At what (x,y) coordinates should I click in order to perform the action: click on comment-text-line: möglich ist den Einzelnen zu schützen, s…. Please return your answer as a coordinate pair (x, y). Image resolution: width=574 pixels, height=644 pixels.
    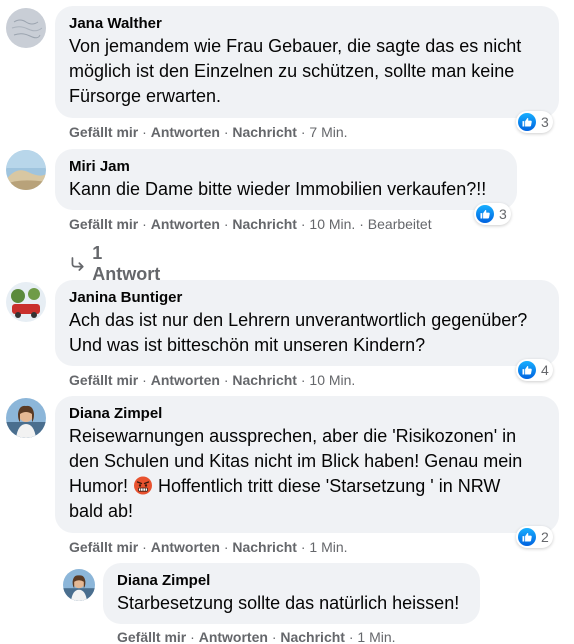
    Looking at the image, I should click on (292, 71).